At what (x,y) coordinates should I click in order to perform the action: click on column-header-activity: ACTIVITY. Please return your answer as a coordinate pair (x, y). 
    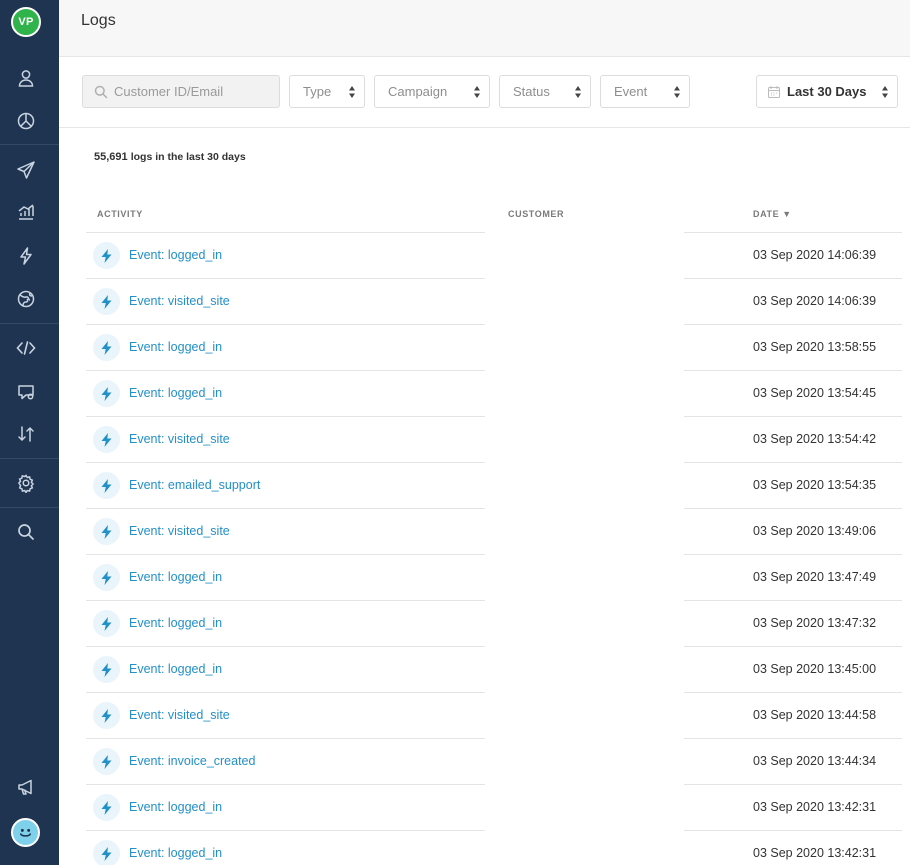
    Looking at the image, I should click on (120, 214).